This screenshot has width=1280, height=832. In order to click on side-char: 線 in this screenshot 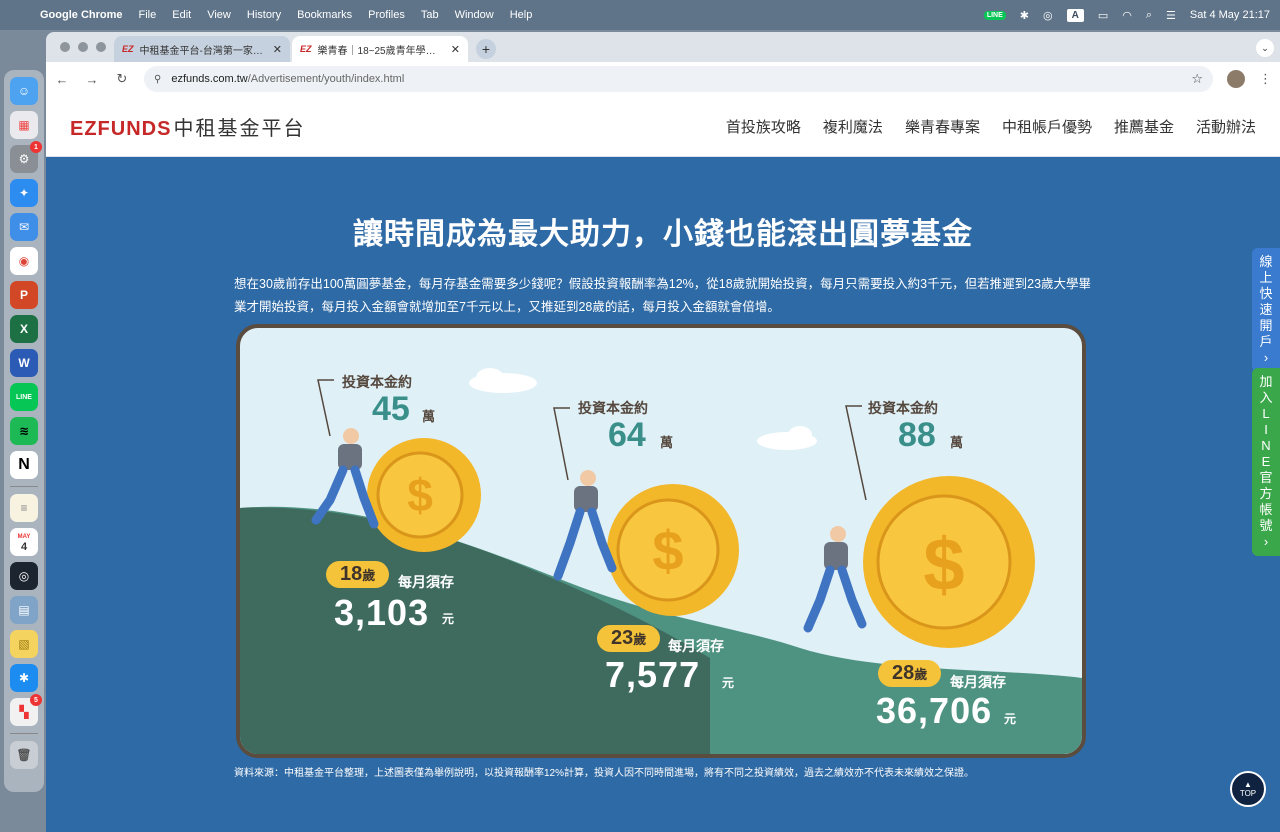, I will do `click(1266, 261)`.